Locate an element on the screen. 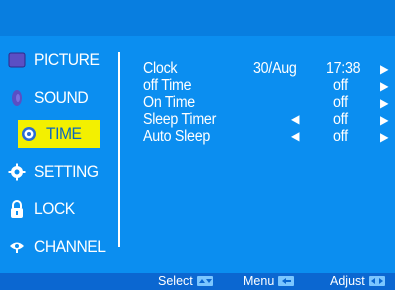 Image resolution: width=395 pixels, height=290 pixels. menu-item-lock: LOCK is located at coordinates (42, 209).